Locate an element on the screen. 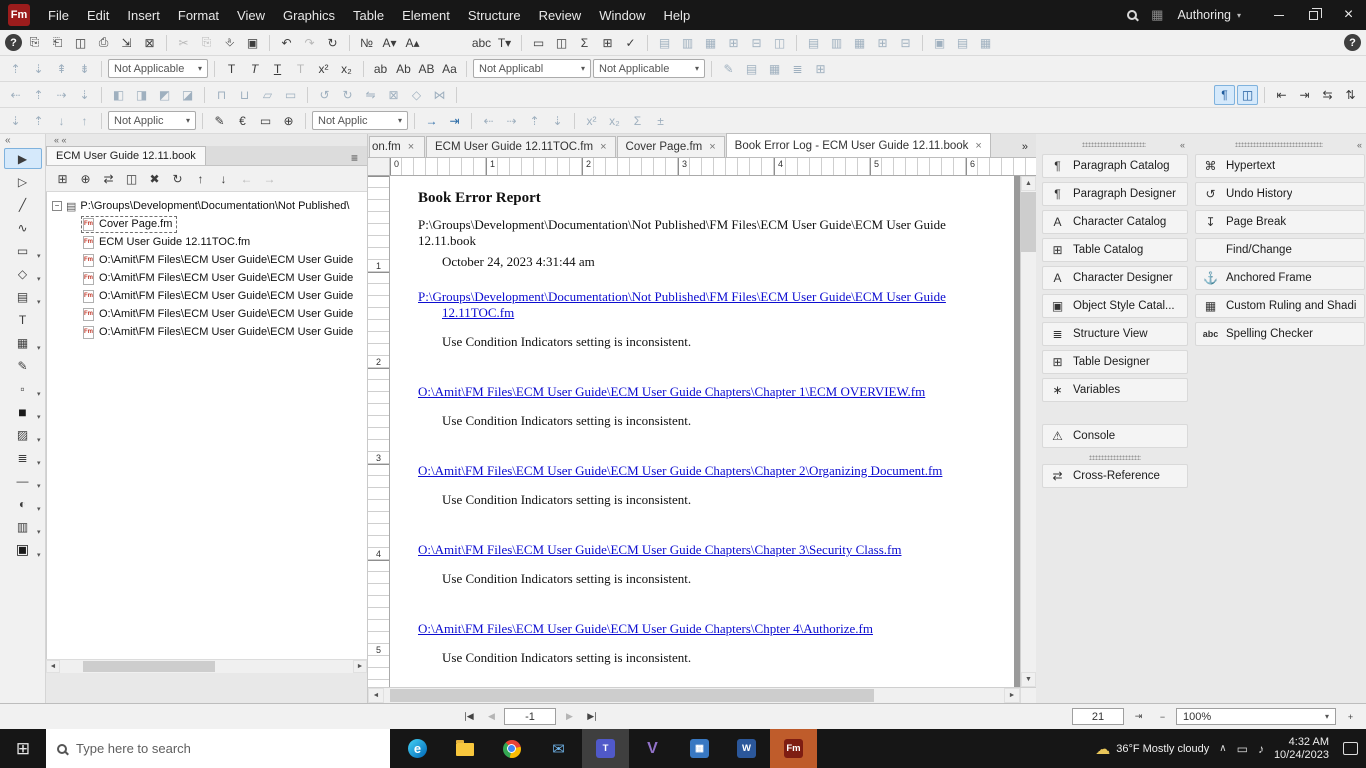 The height and width of the screenshot is (768, 1366). polyline-tool: ∿ is located at coordinates (23, 227).